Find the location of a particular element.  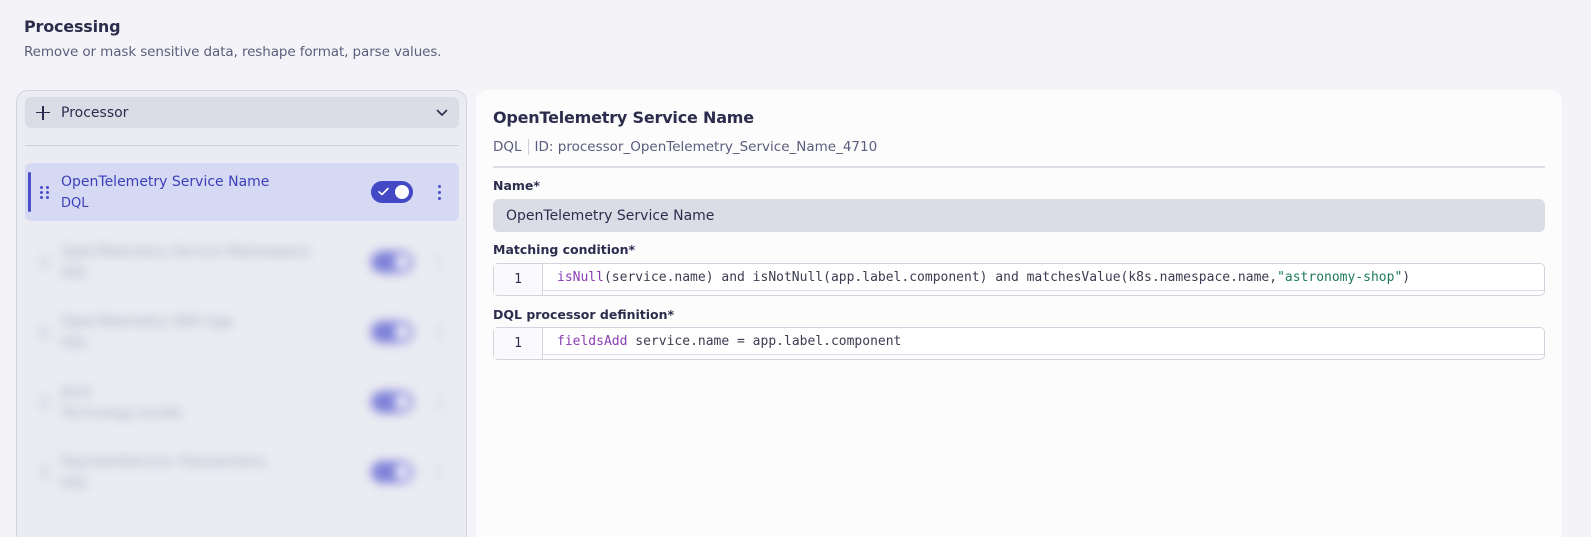

processor-type: Technology bundle is located at coordinates (122, 413).